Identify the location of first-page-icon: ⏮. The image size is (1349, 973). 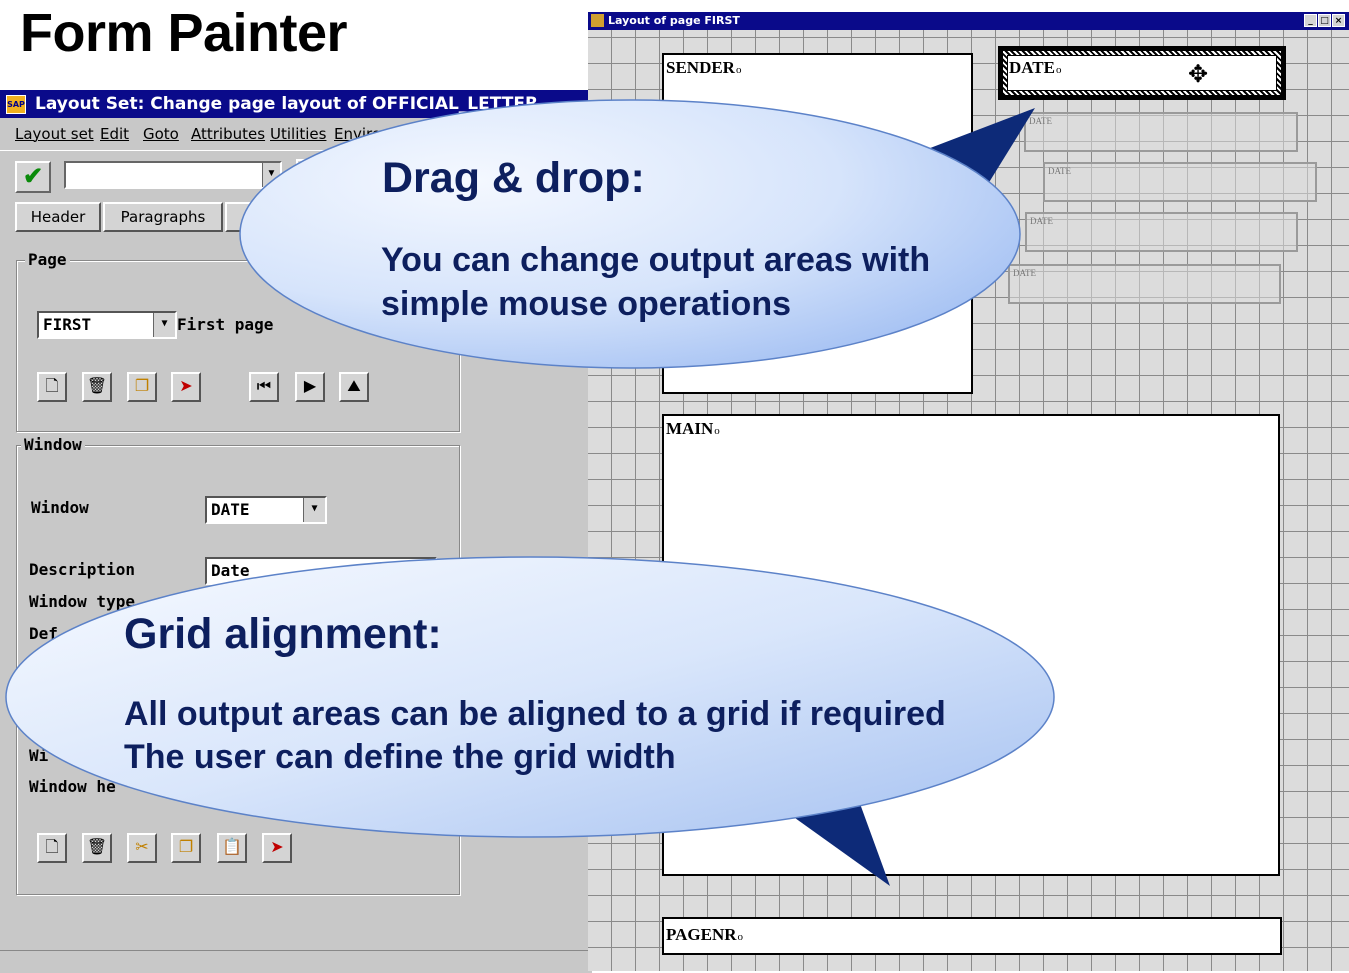
(264, 387).